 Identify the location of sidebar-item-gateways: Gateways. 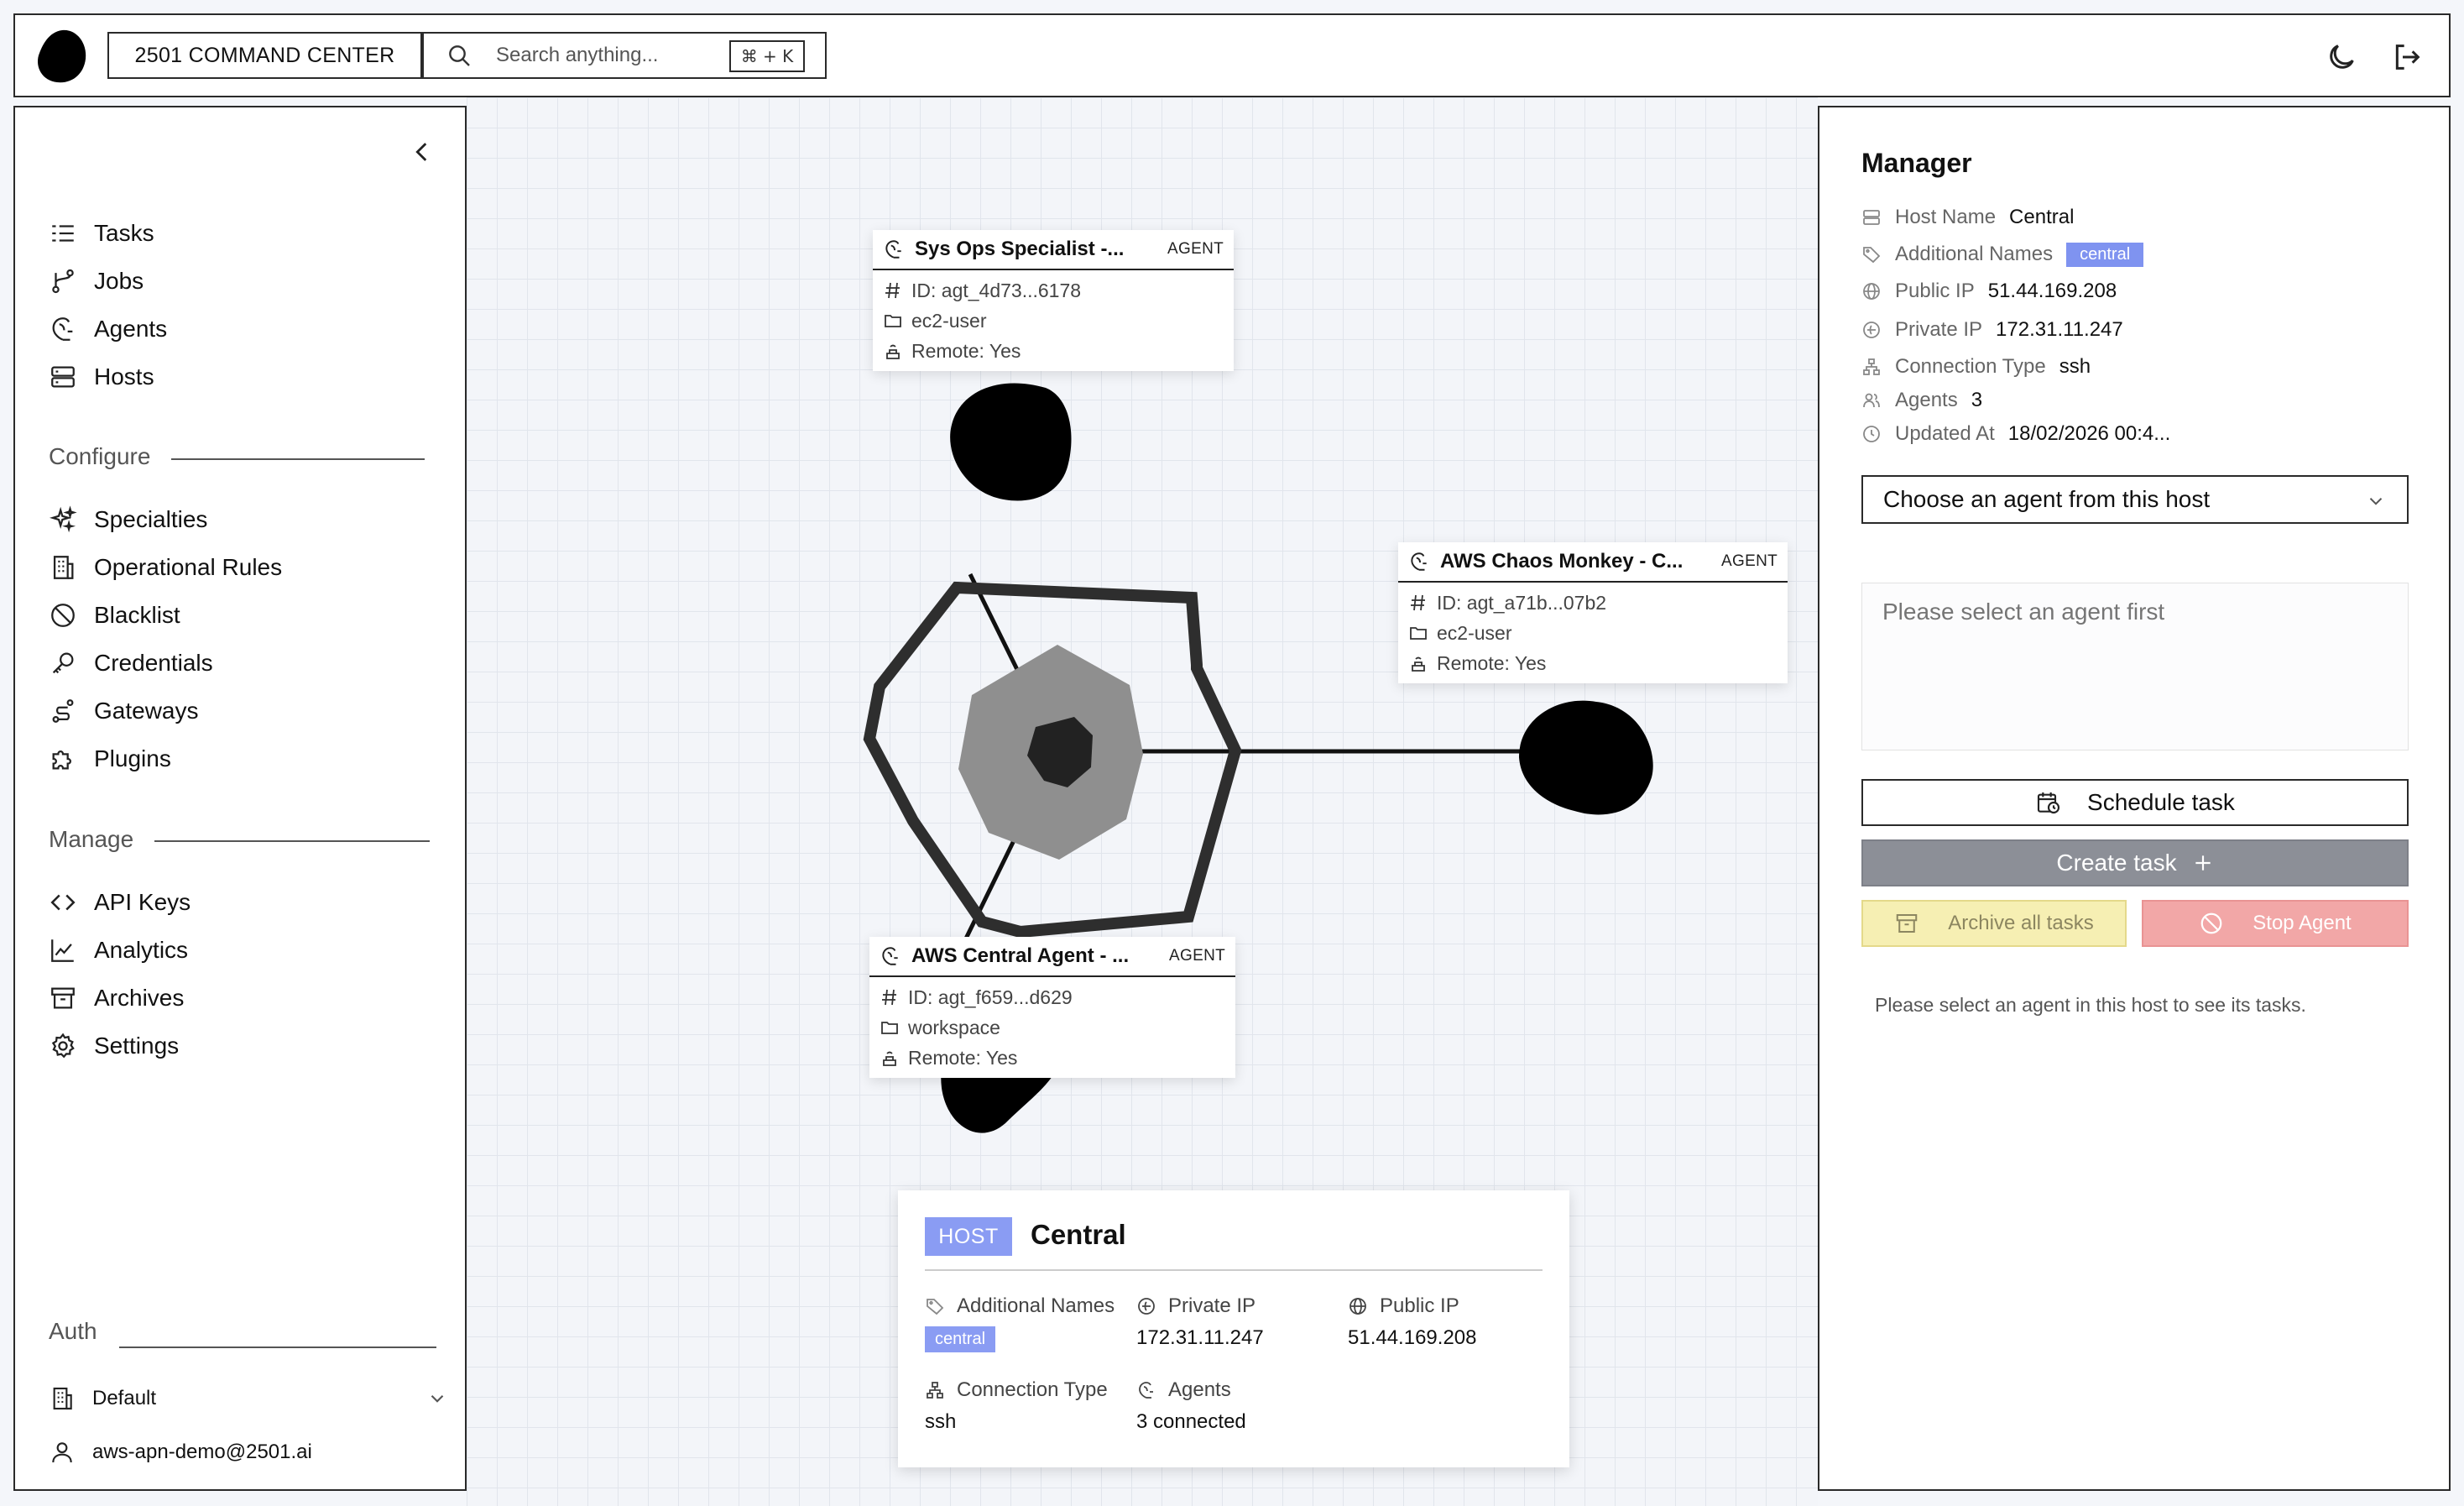
(124, 711).